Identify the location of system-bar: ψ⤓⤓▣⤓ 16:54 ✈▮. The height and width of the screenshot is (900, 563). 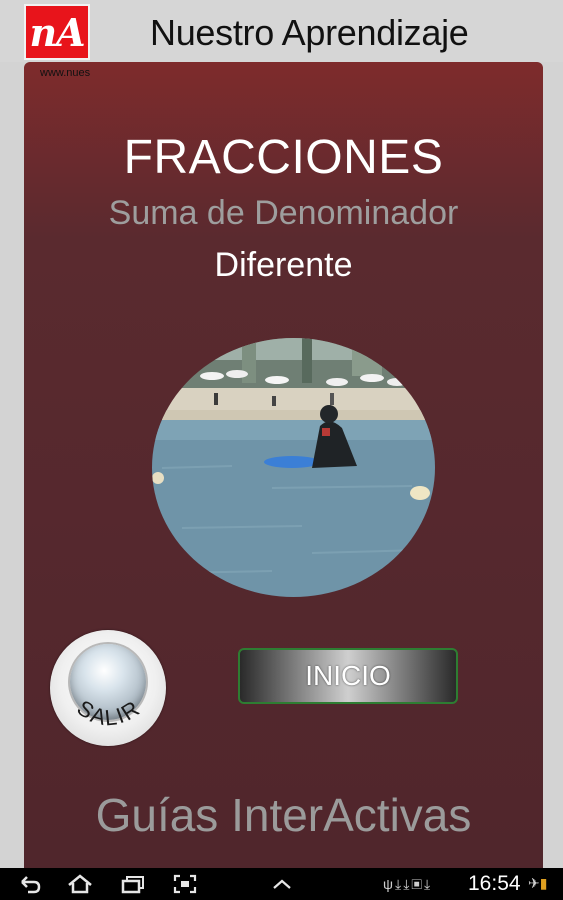
(281, 884).